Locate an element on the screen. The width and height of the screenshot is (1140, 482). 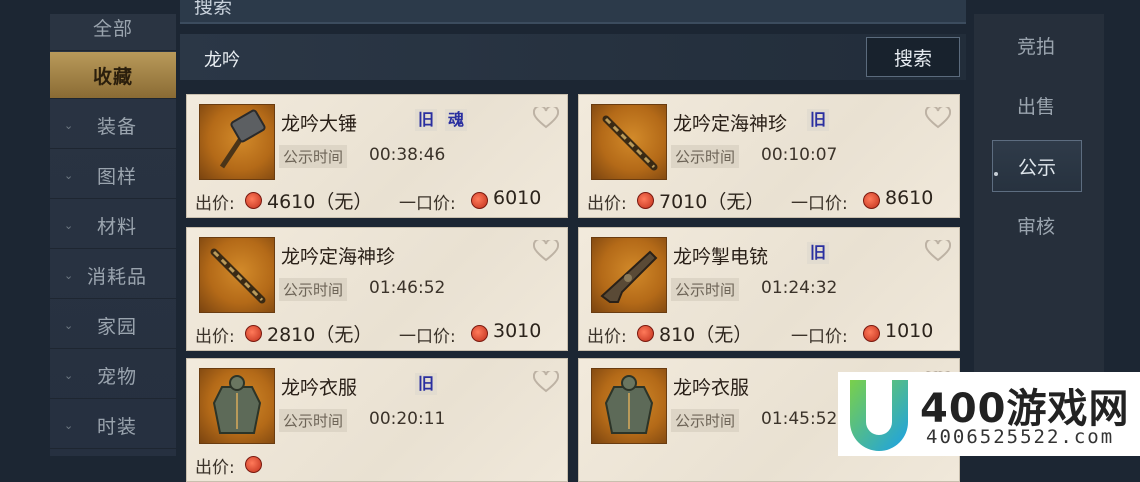
auction-item-card: 龙吟掣电铳 旧公示时间 01:24:32 出价: 810（无） 一口价: 1010 is located at coordinates (769, 289).